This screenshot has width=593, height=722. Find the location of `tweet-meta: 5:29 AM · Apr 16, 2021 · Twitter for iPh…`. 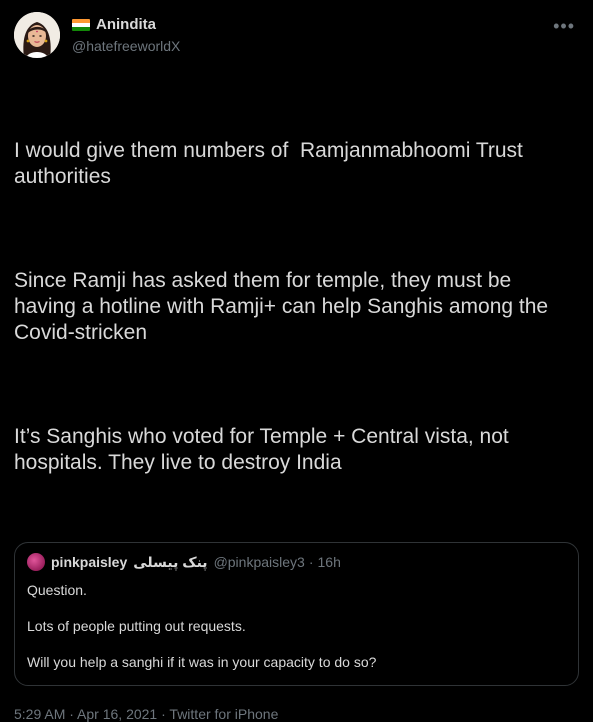

tweet-meta: 5:29 AM · Apr 16, 2021 · Twitter for iPh… is located at coordinates (296, 714).